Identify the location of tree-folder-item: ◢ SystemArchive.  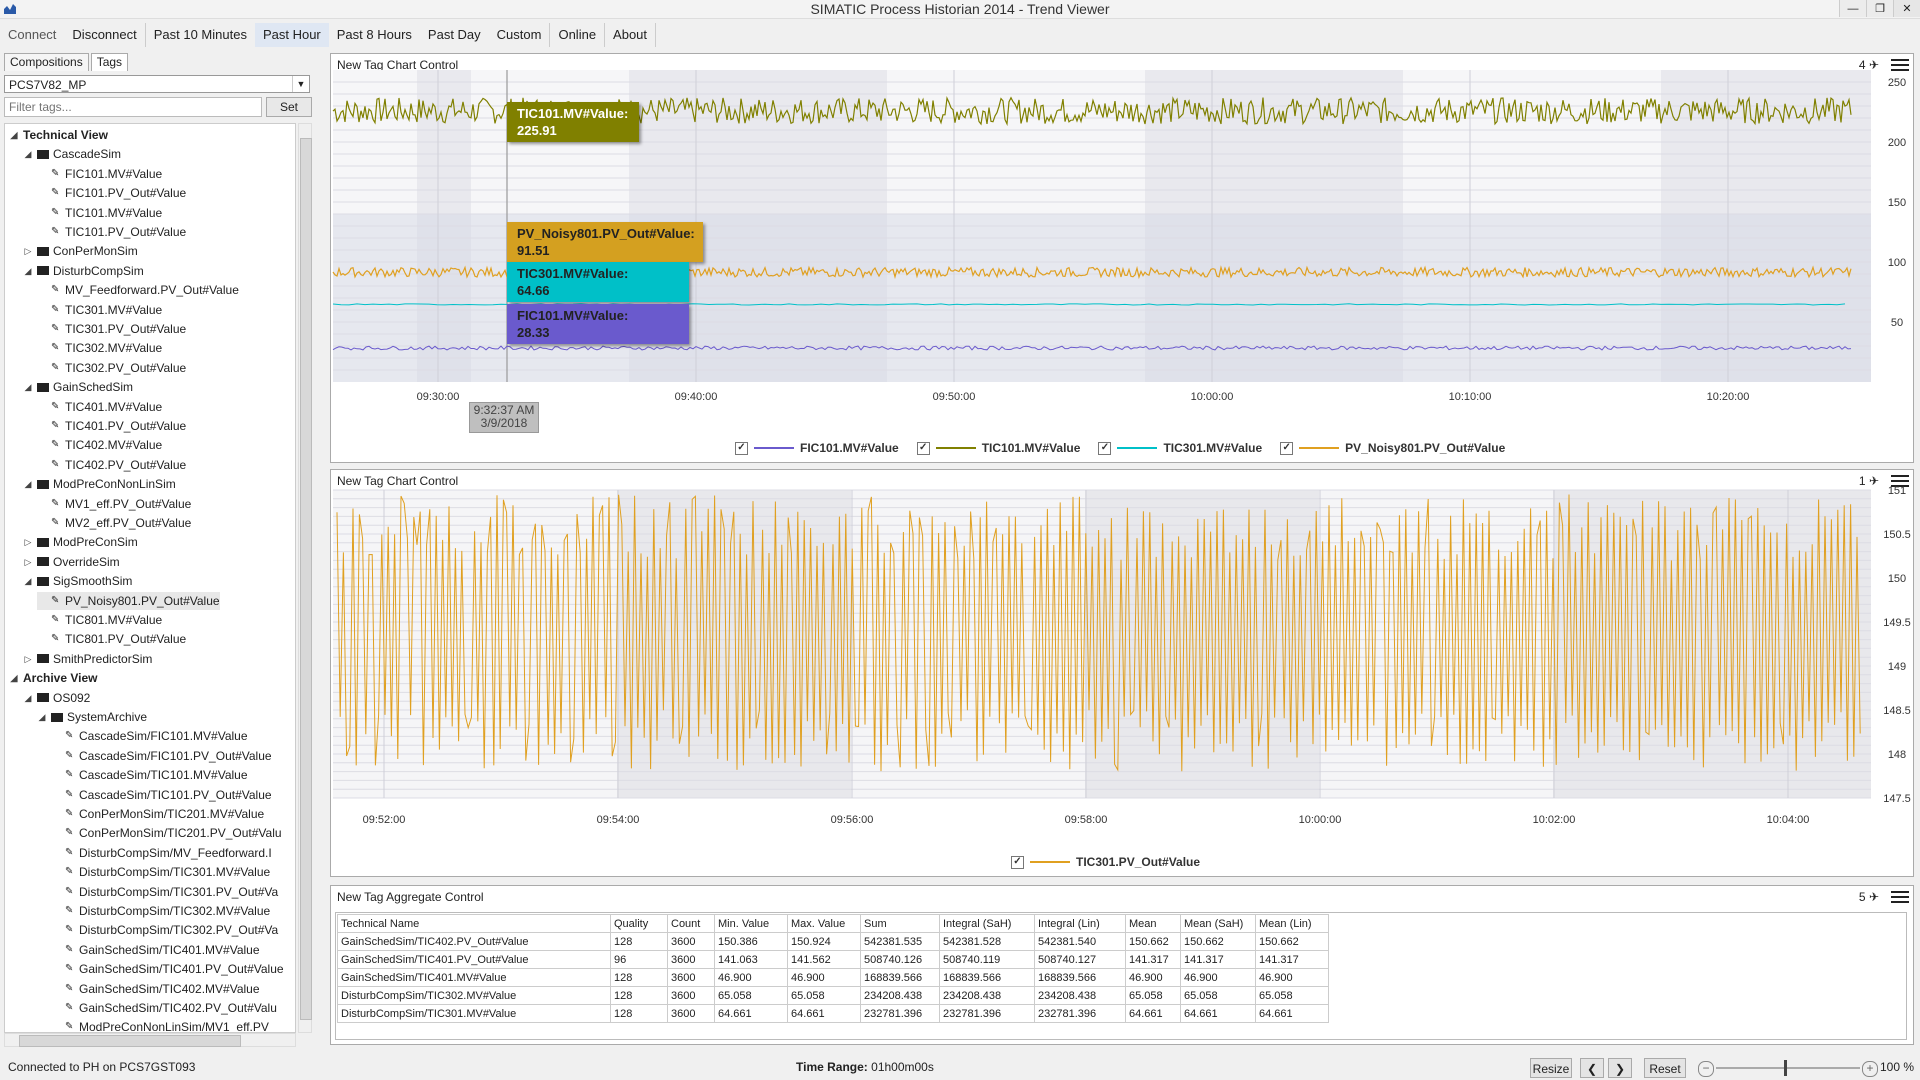
(92, 717).